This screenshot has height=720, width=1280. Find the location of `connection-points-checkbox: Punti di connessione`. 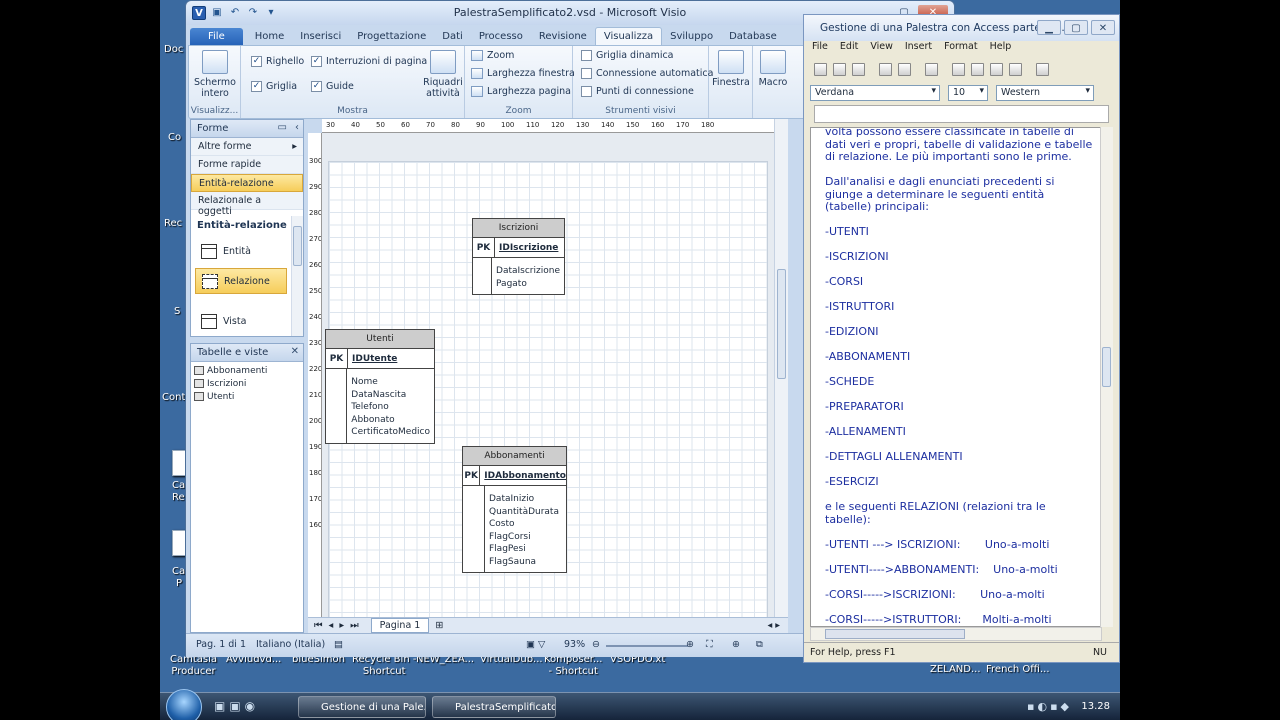

connection-points-checkbox: Punti di connessione is located at coordinates (637, 91).